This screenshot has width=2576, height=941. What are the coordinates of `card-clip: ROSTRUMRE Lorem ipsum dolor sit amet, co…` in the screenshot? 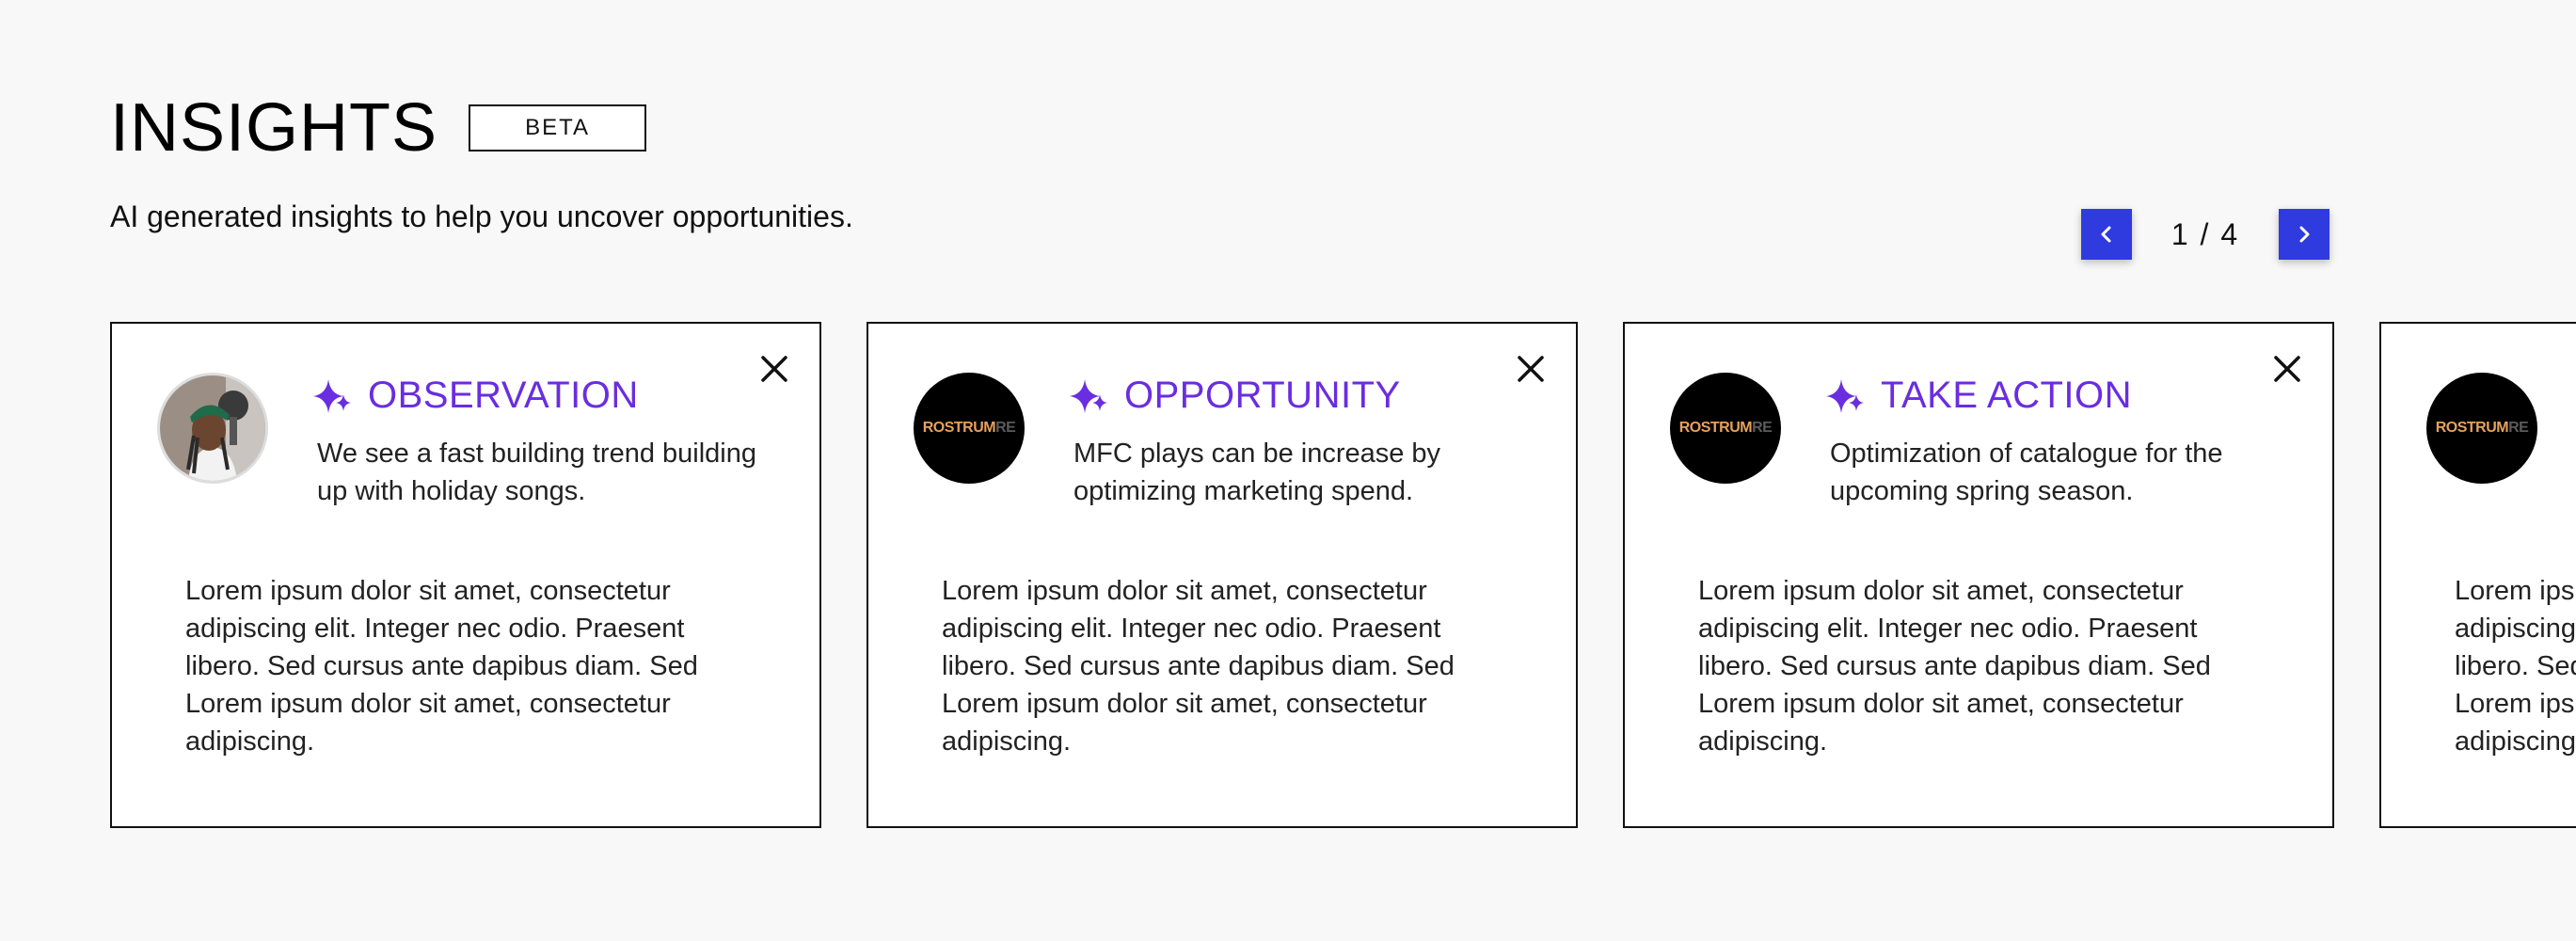 It's located at (2477, 575).